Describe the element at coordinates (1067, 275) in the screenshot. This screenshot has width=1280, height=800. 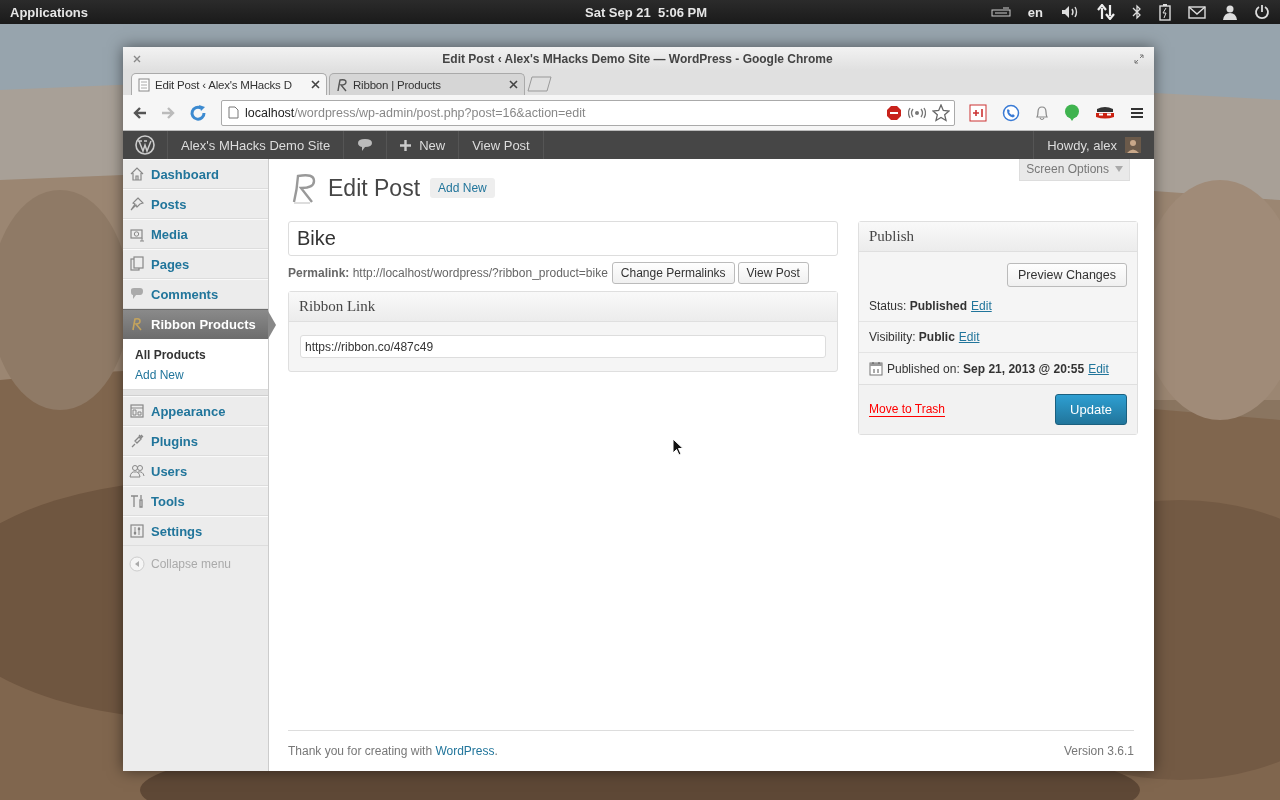
I see `preview-changes-button: Preview Changes` at that location.